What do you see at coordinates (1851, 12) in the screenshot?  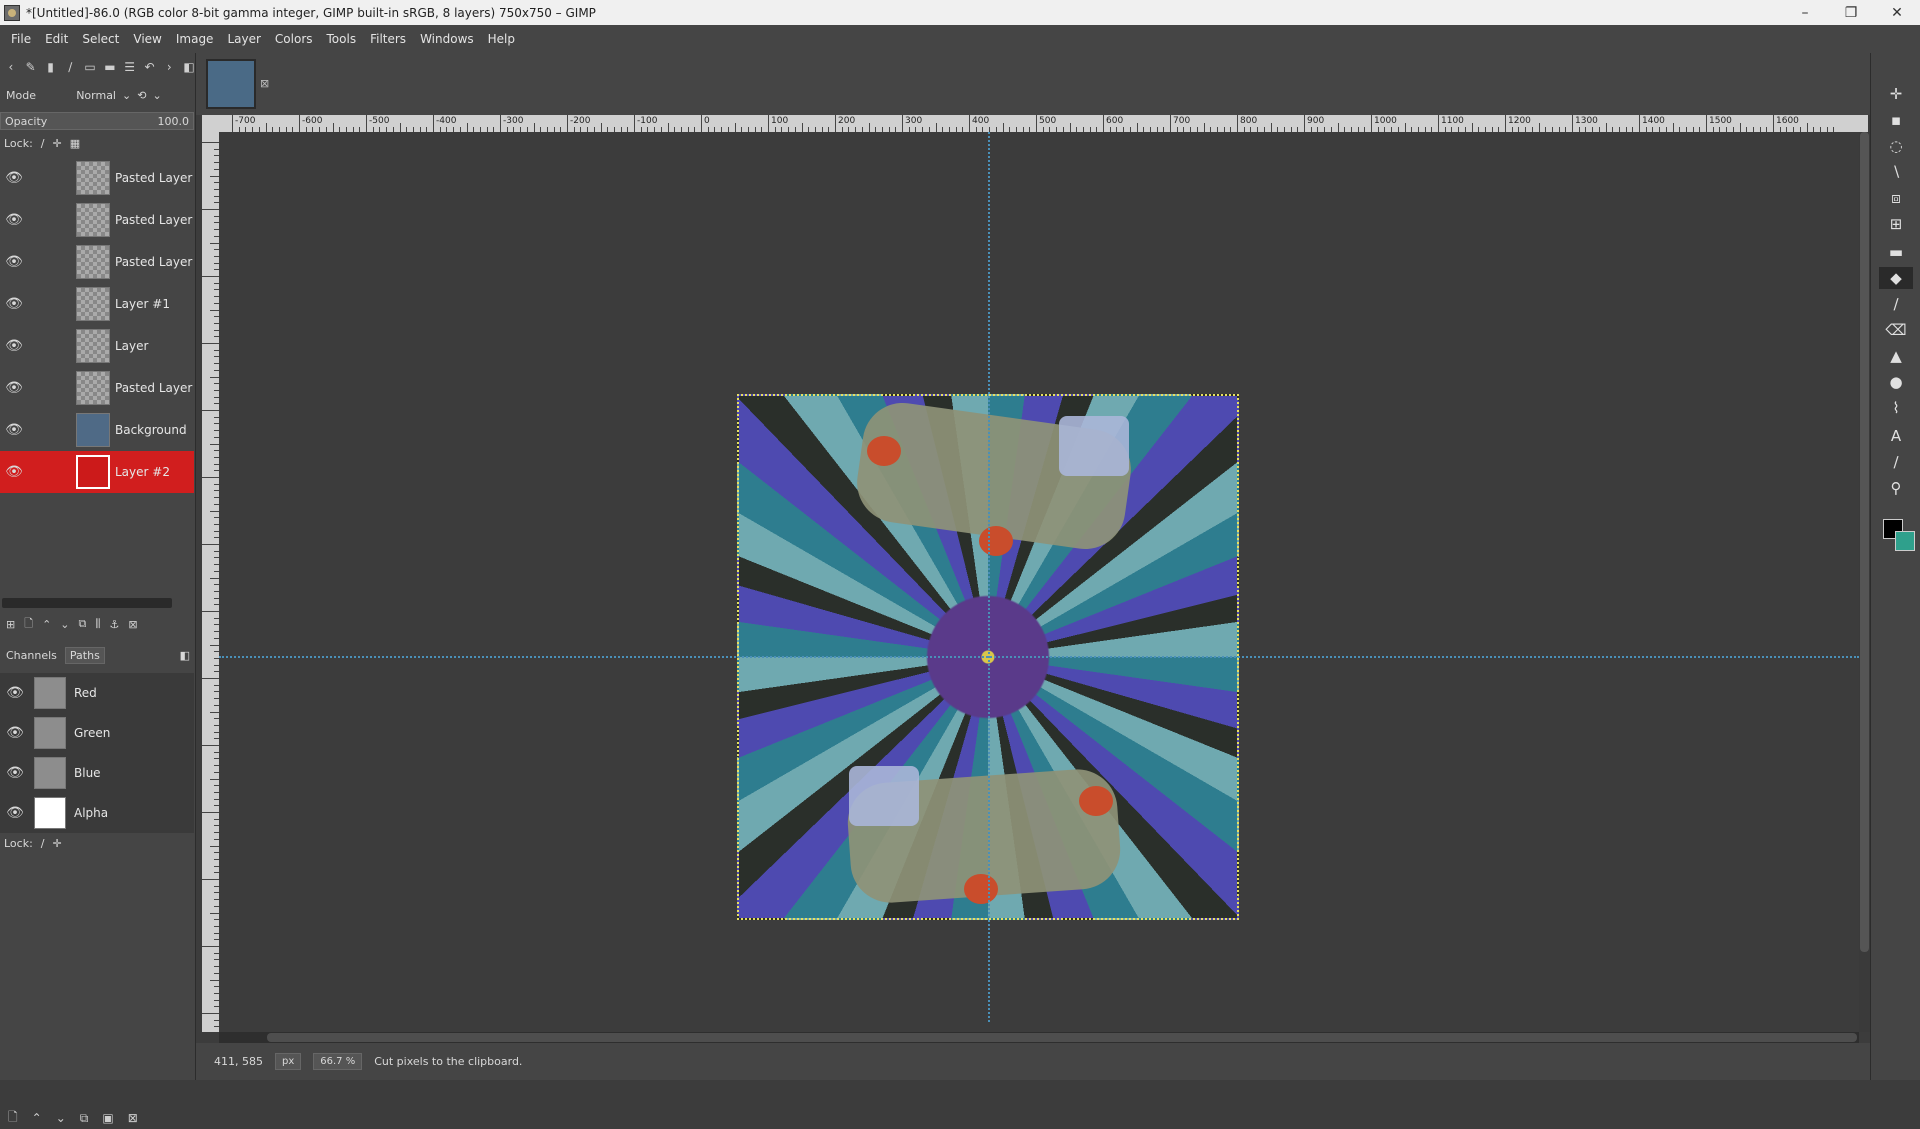 I see `maximize-button: ❐` at bounding box center [1851, 12].